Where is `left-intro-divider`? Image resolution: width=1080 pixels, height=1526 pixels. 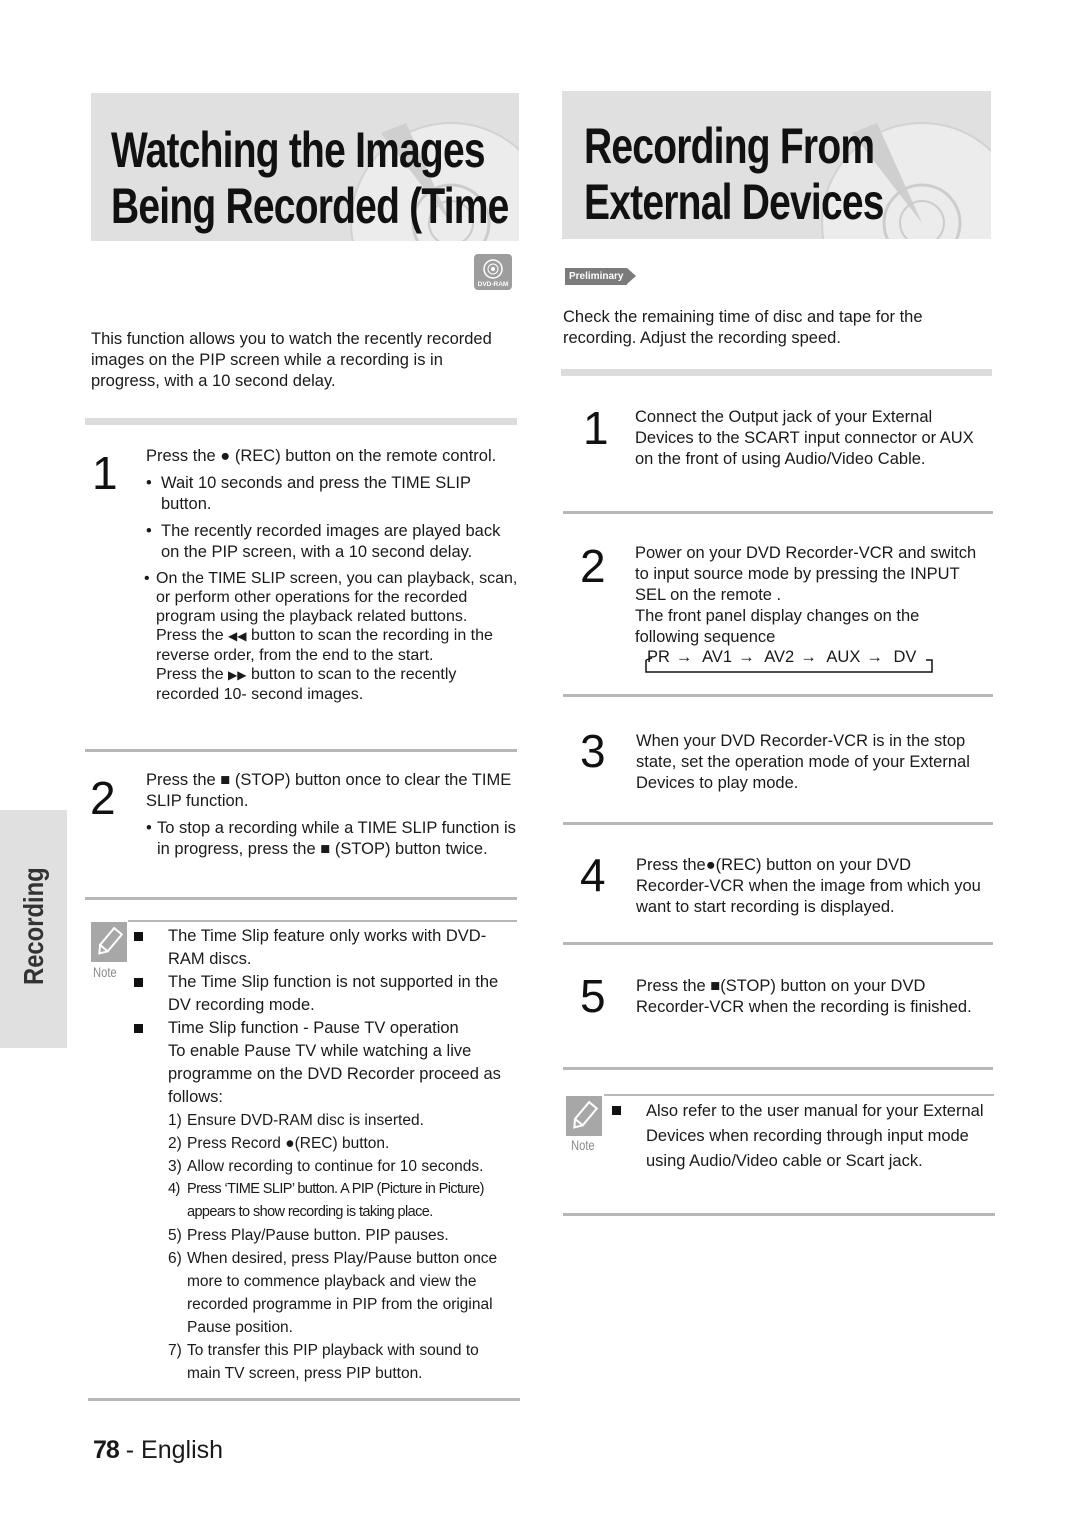 left-intro-divider is located at coordinates (301, 421).